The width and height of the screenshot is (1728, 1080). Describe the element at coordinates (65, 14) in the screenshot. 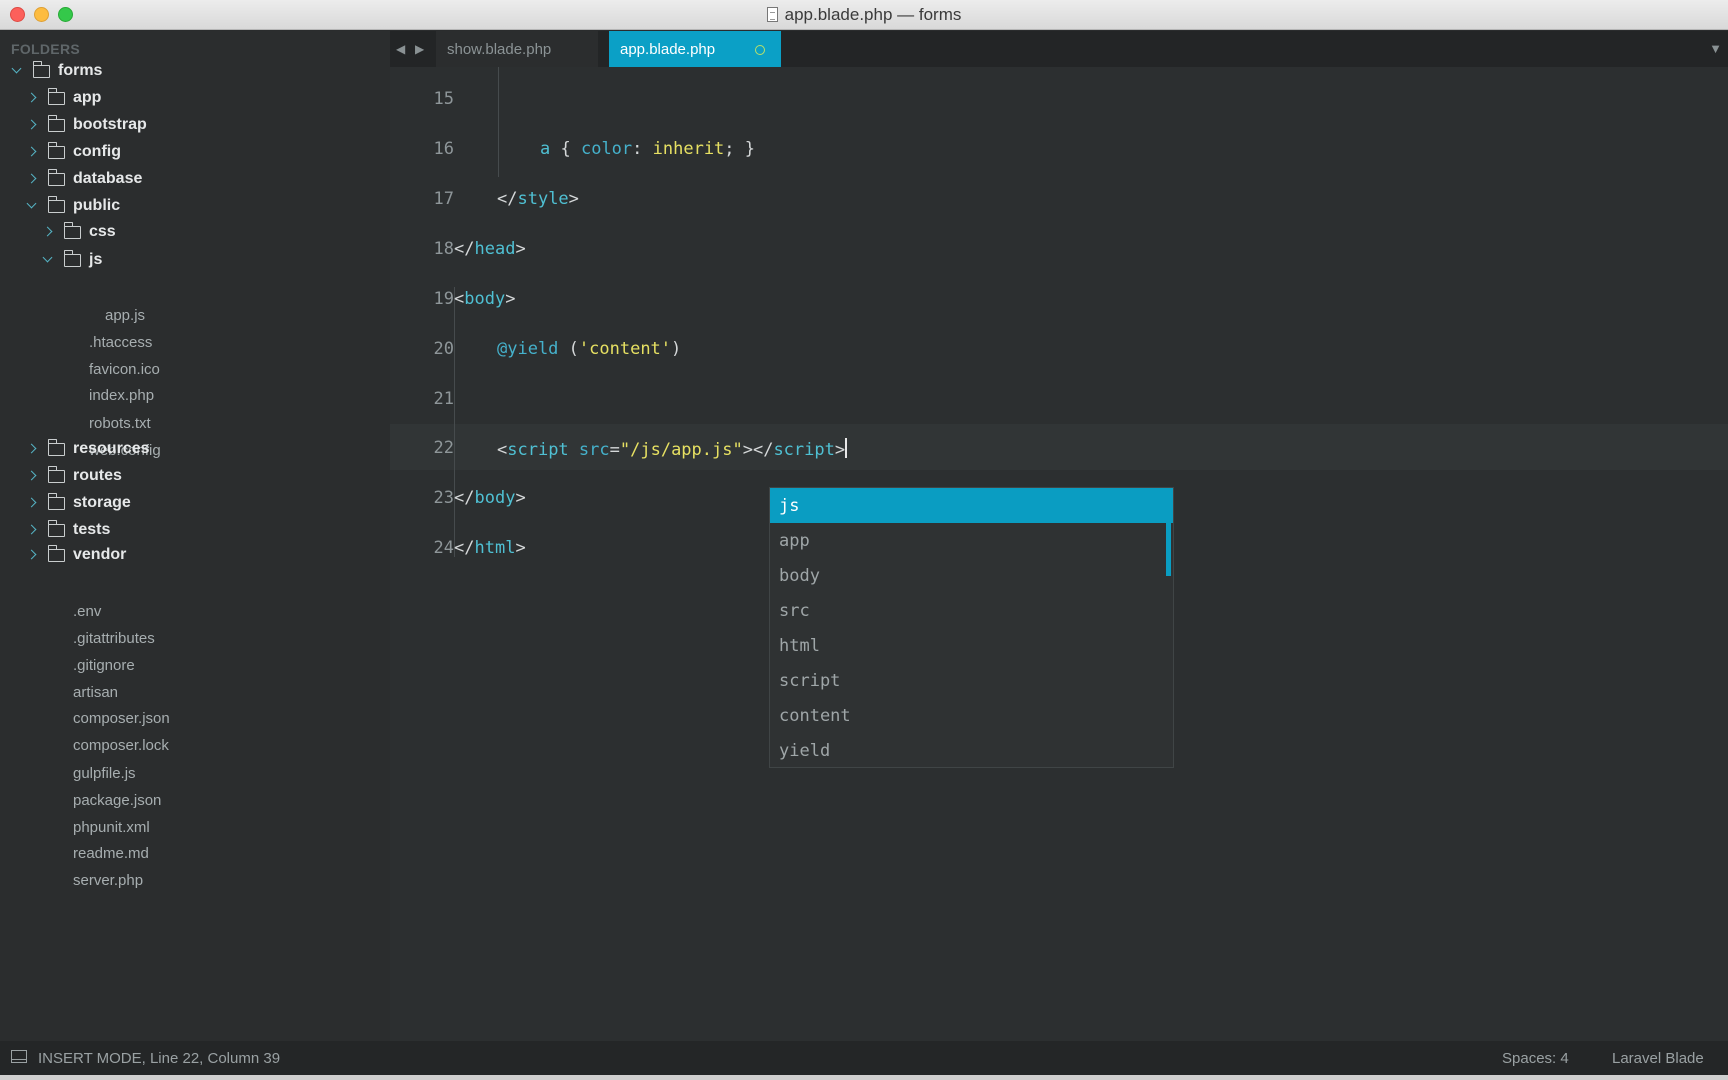

I see `zoom-window-button` at that location.